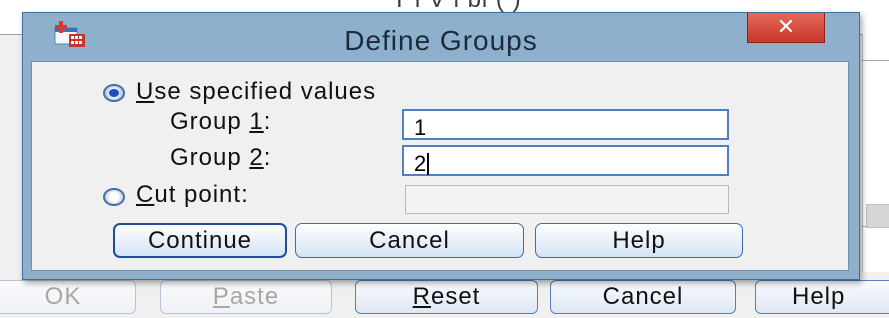  What do you see at coordinates (201, 194) in the screenshot?
I see `cut-point-text: ut point:` at bounding box center [201, 194].